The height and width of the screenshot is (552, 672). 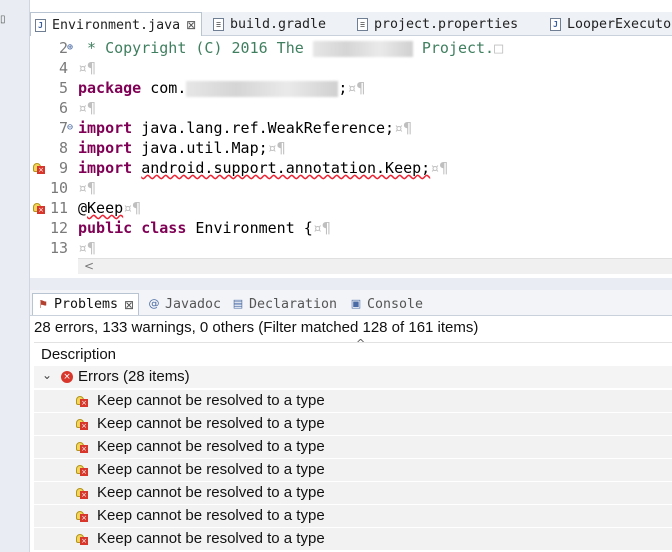 What do you see at coordinates (351, 208) in the screenshot?
I see `code-line: 11 × @Keep¤¶` at bounding box center [351, 208].